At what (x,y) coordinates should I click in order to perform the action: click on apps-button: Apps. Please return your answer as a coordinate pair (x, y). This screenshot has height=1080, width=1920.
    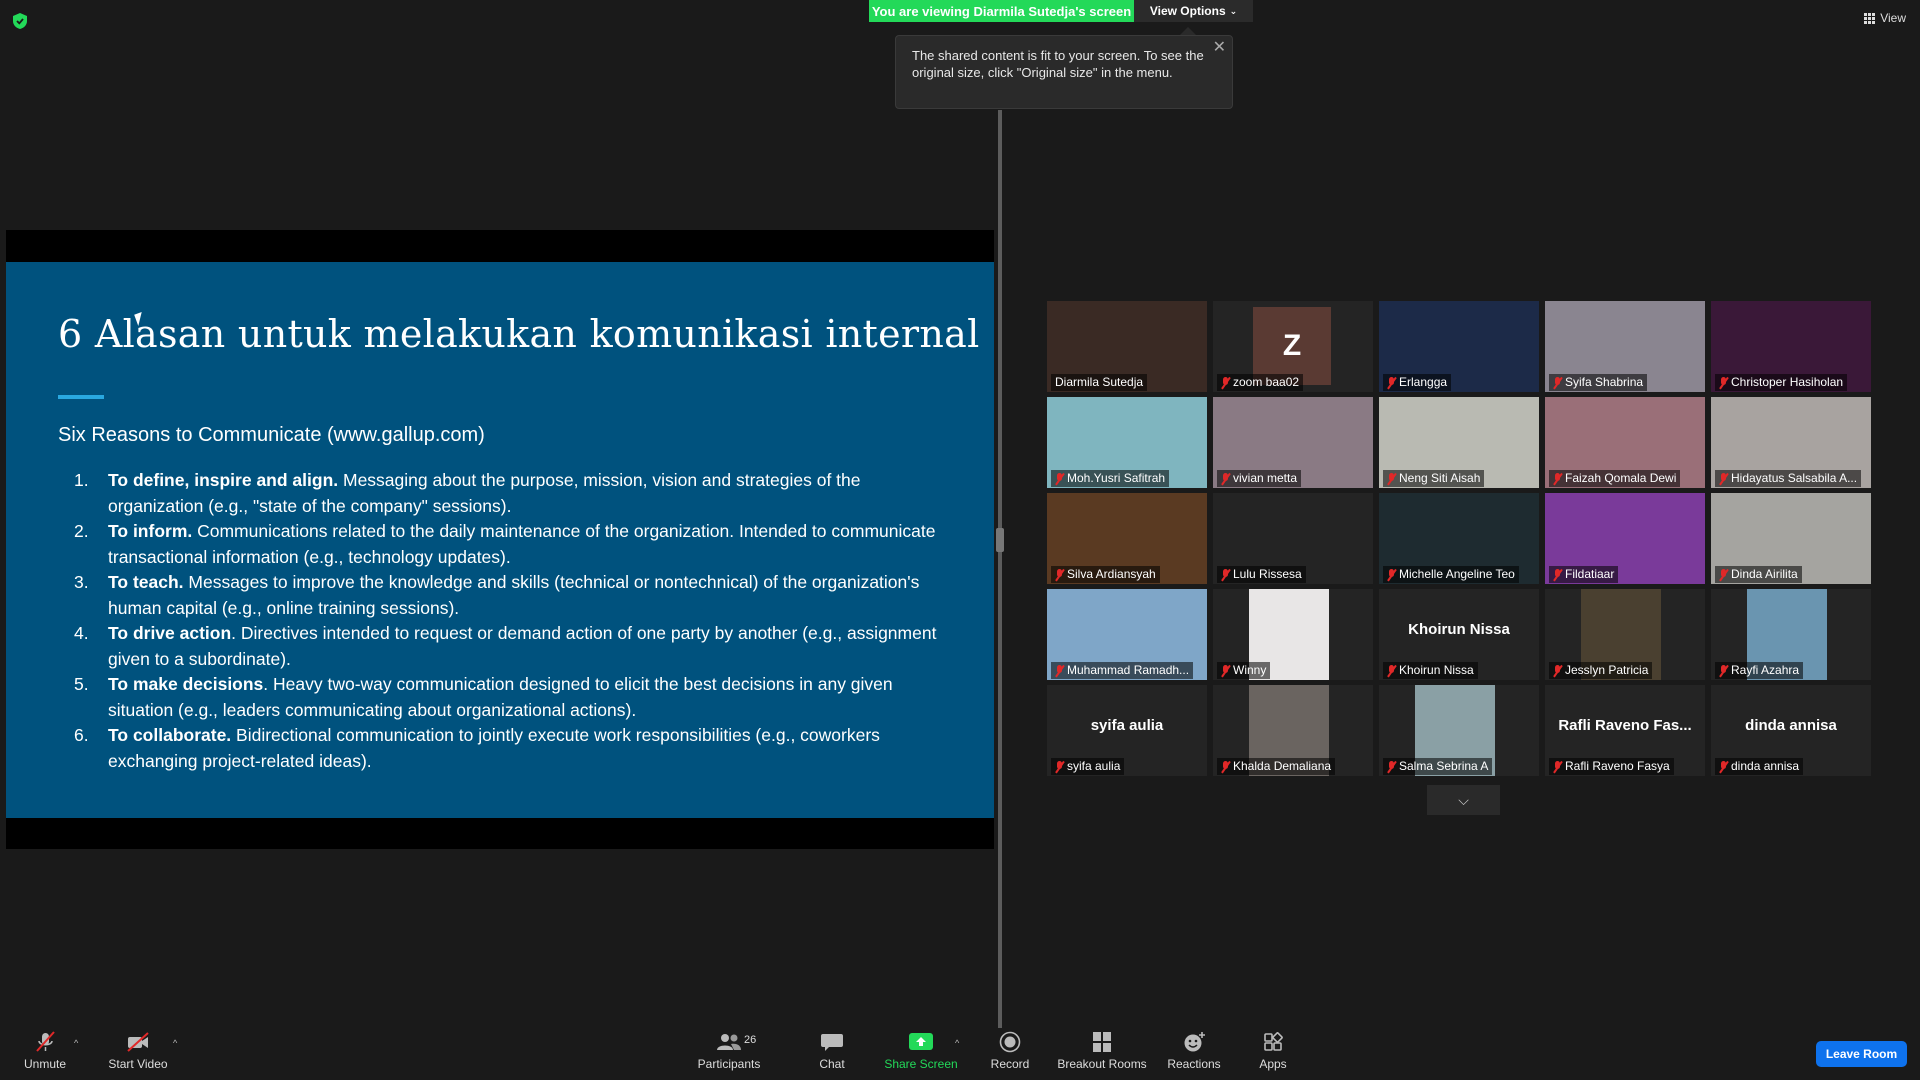
    Looking at the image, I should click on (1273, 1054).